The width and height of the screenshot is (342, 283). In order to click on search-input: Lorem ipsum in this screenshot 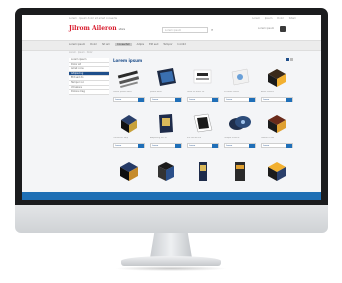, I will do `click(185, 30)`.